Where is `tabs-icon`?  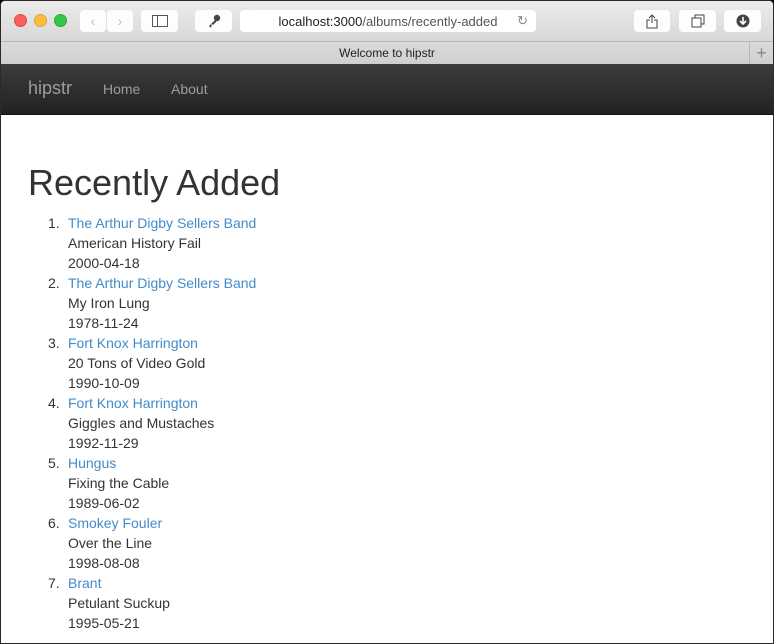 tabs-icon is located at coordinates (697, 21).